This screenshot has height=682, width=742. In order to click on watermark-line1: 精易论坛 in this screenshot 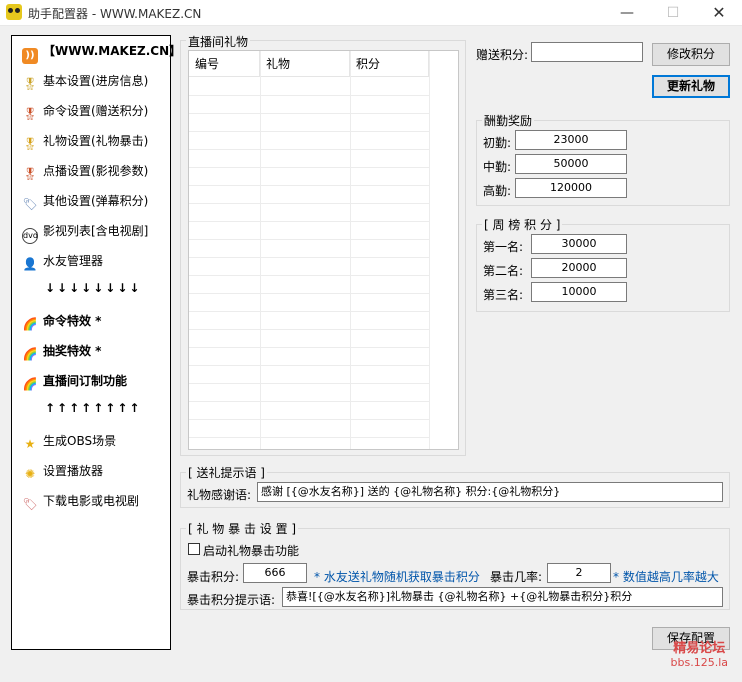, I will do `click(699, 648)`.